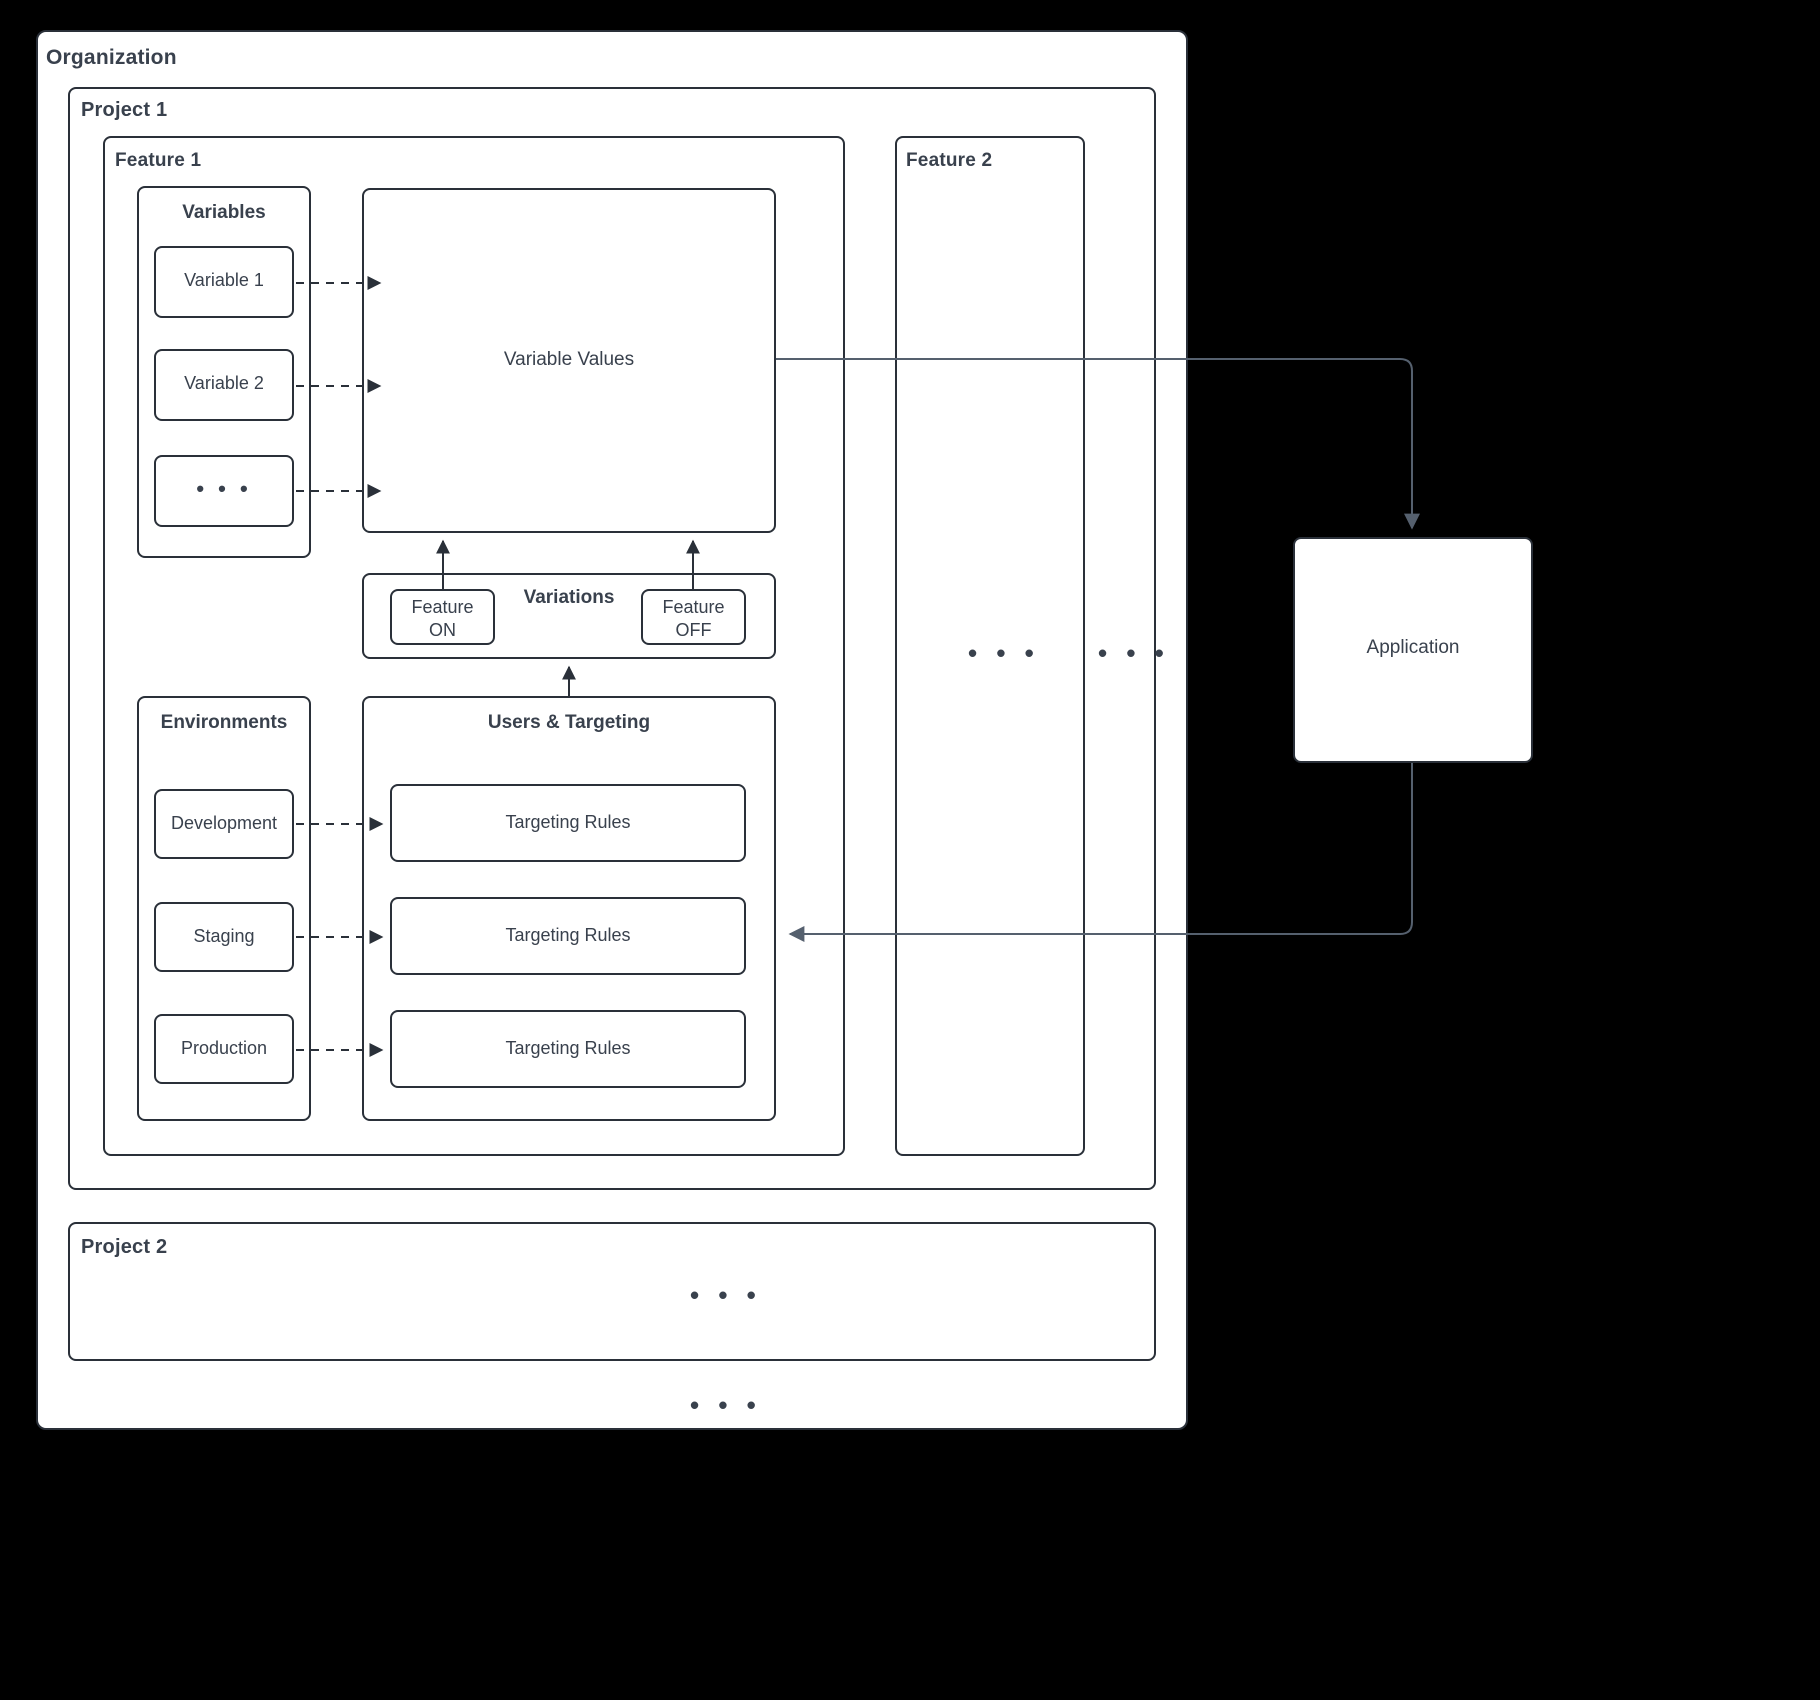  Describe the element at coordinates (726, 1405) in the screenshot. I see `more-projects-ellipsis: • • •` at that location.